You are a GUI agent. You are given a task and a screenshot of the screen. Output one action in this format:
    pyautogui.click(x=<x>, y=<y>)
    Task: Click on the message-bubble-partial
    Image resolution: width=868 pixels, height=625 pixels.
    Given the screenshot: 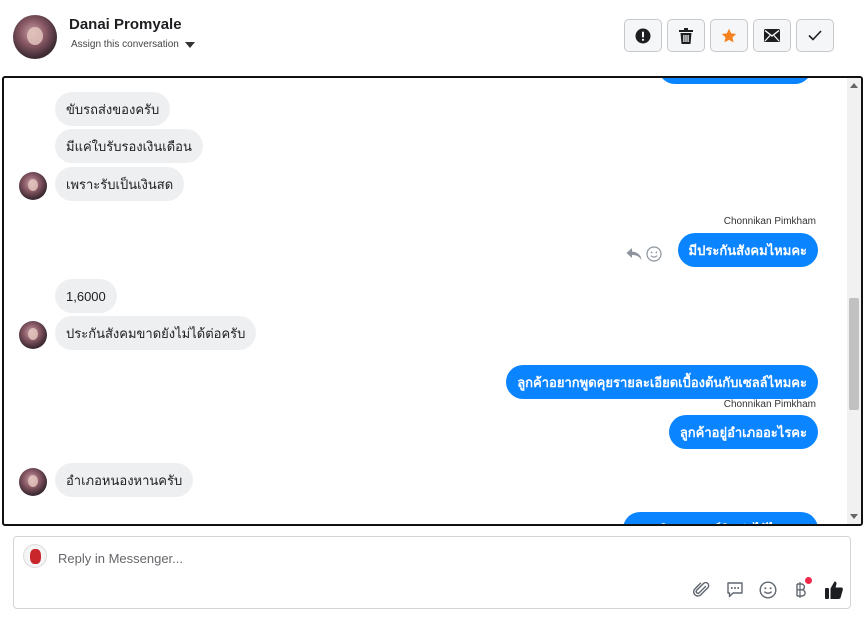 What is the action you would take?
    pyautogui.click(x=735, y=81)
    